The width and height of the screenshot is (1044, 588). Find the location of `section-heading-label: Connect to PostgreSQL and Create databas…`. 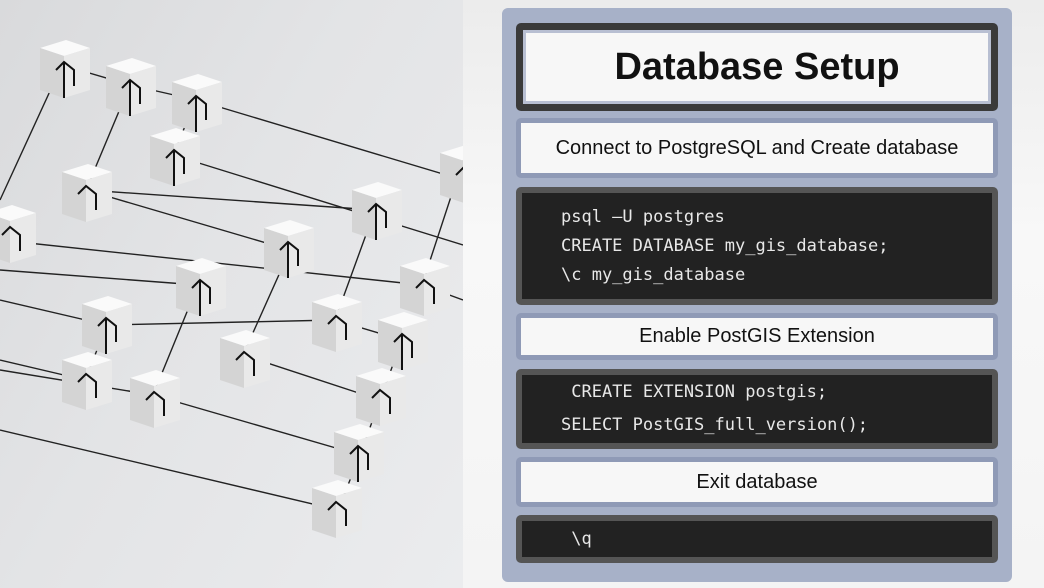

section-heading-label: Connect to PostgreSQL and Create databas… is located at coordinates (757, 147).